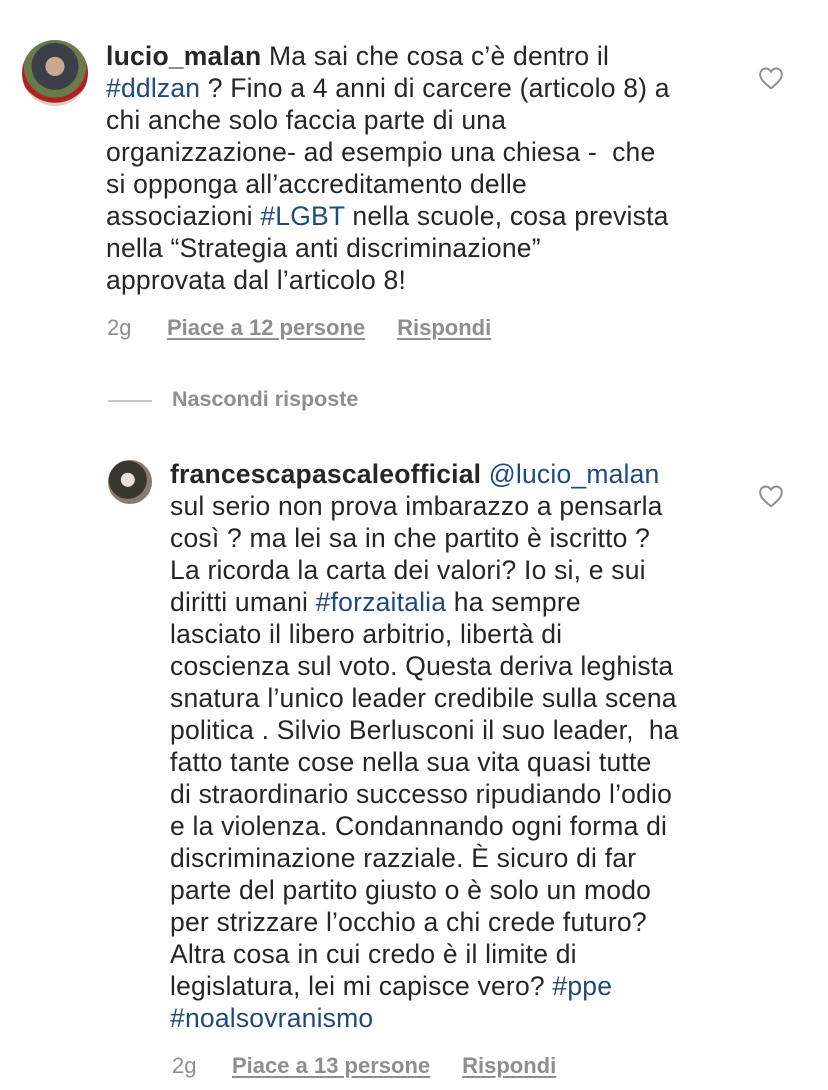  What do you see at coordinates (271, 1018) in the screenshot?
I see `hashtag-link: #noalsovranismo` at bounding box center [271, 1018].